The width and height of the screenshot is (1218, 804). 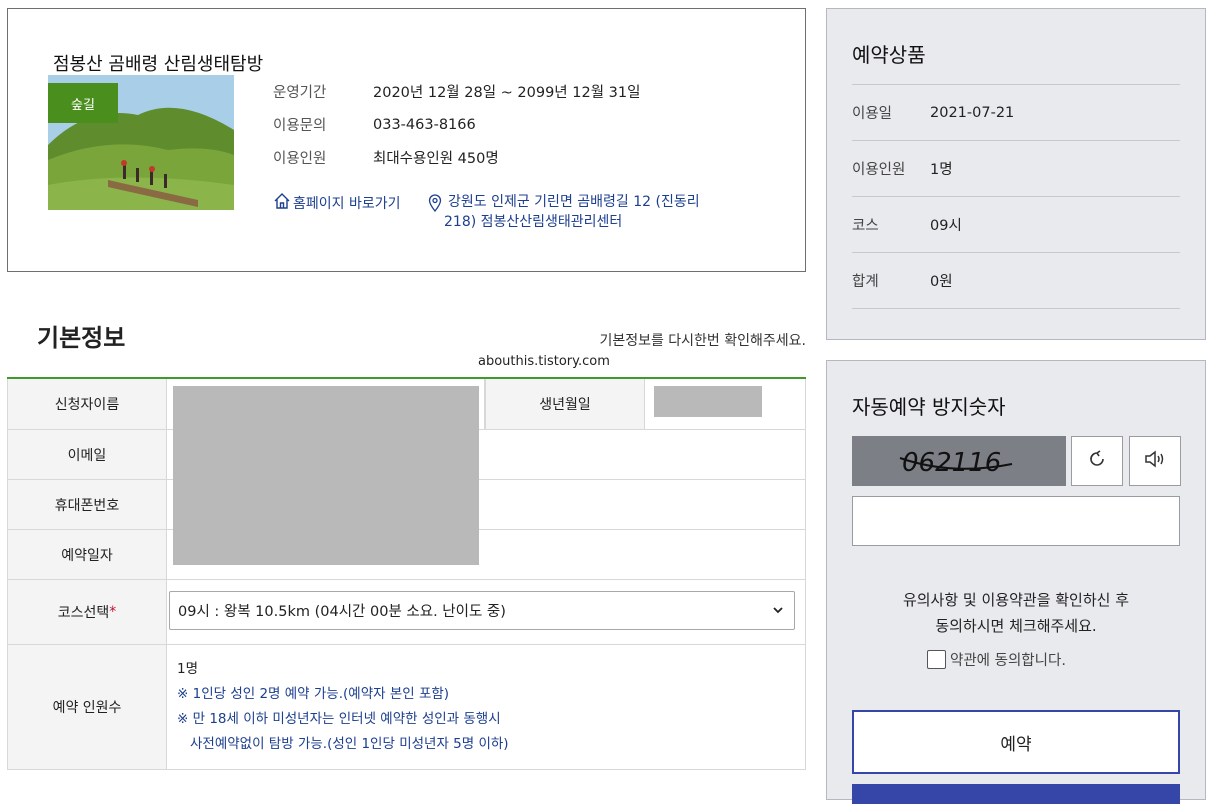 I want to click on captcha-image: 062116, so click(x=959, y=461).